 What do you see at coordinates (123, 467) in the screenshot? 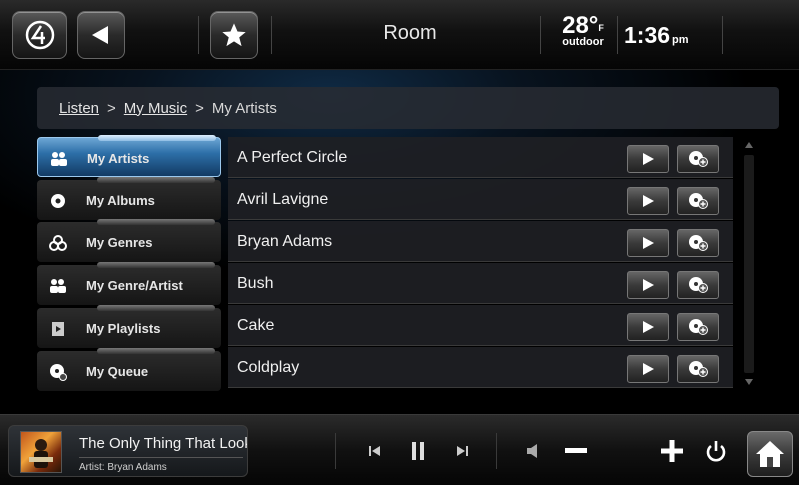
I see `track-artist: Artist: Bryan Adams` at bounding box center [123, 467].